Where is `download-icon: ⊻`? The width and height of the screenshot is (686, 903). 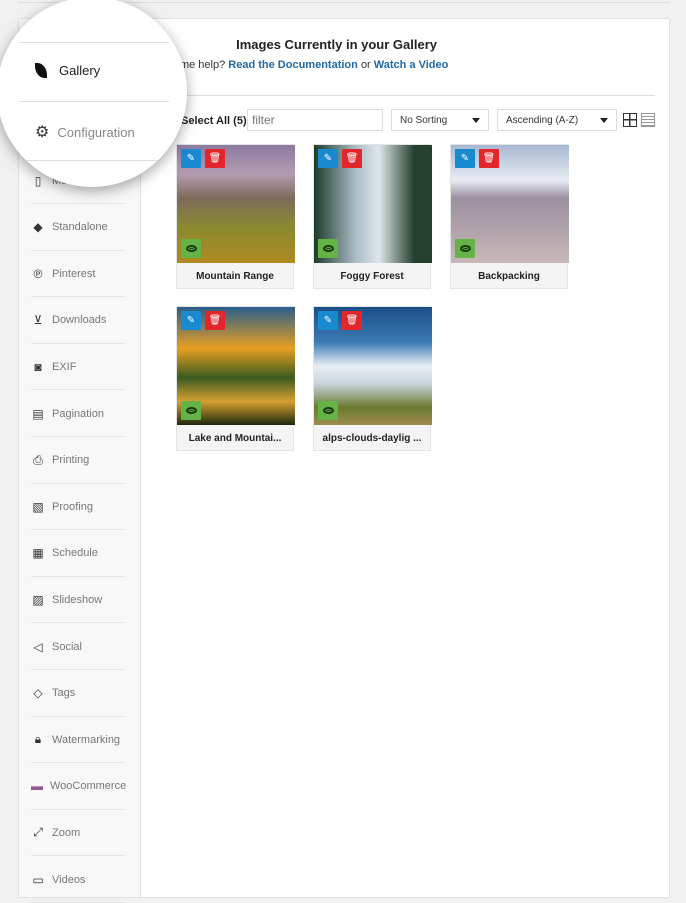
download-icon: ⊻ is located at coordinates (38, 320).